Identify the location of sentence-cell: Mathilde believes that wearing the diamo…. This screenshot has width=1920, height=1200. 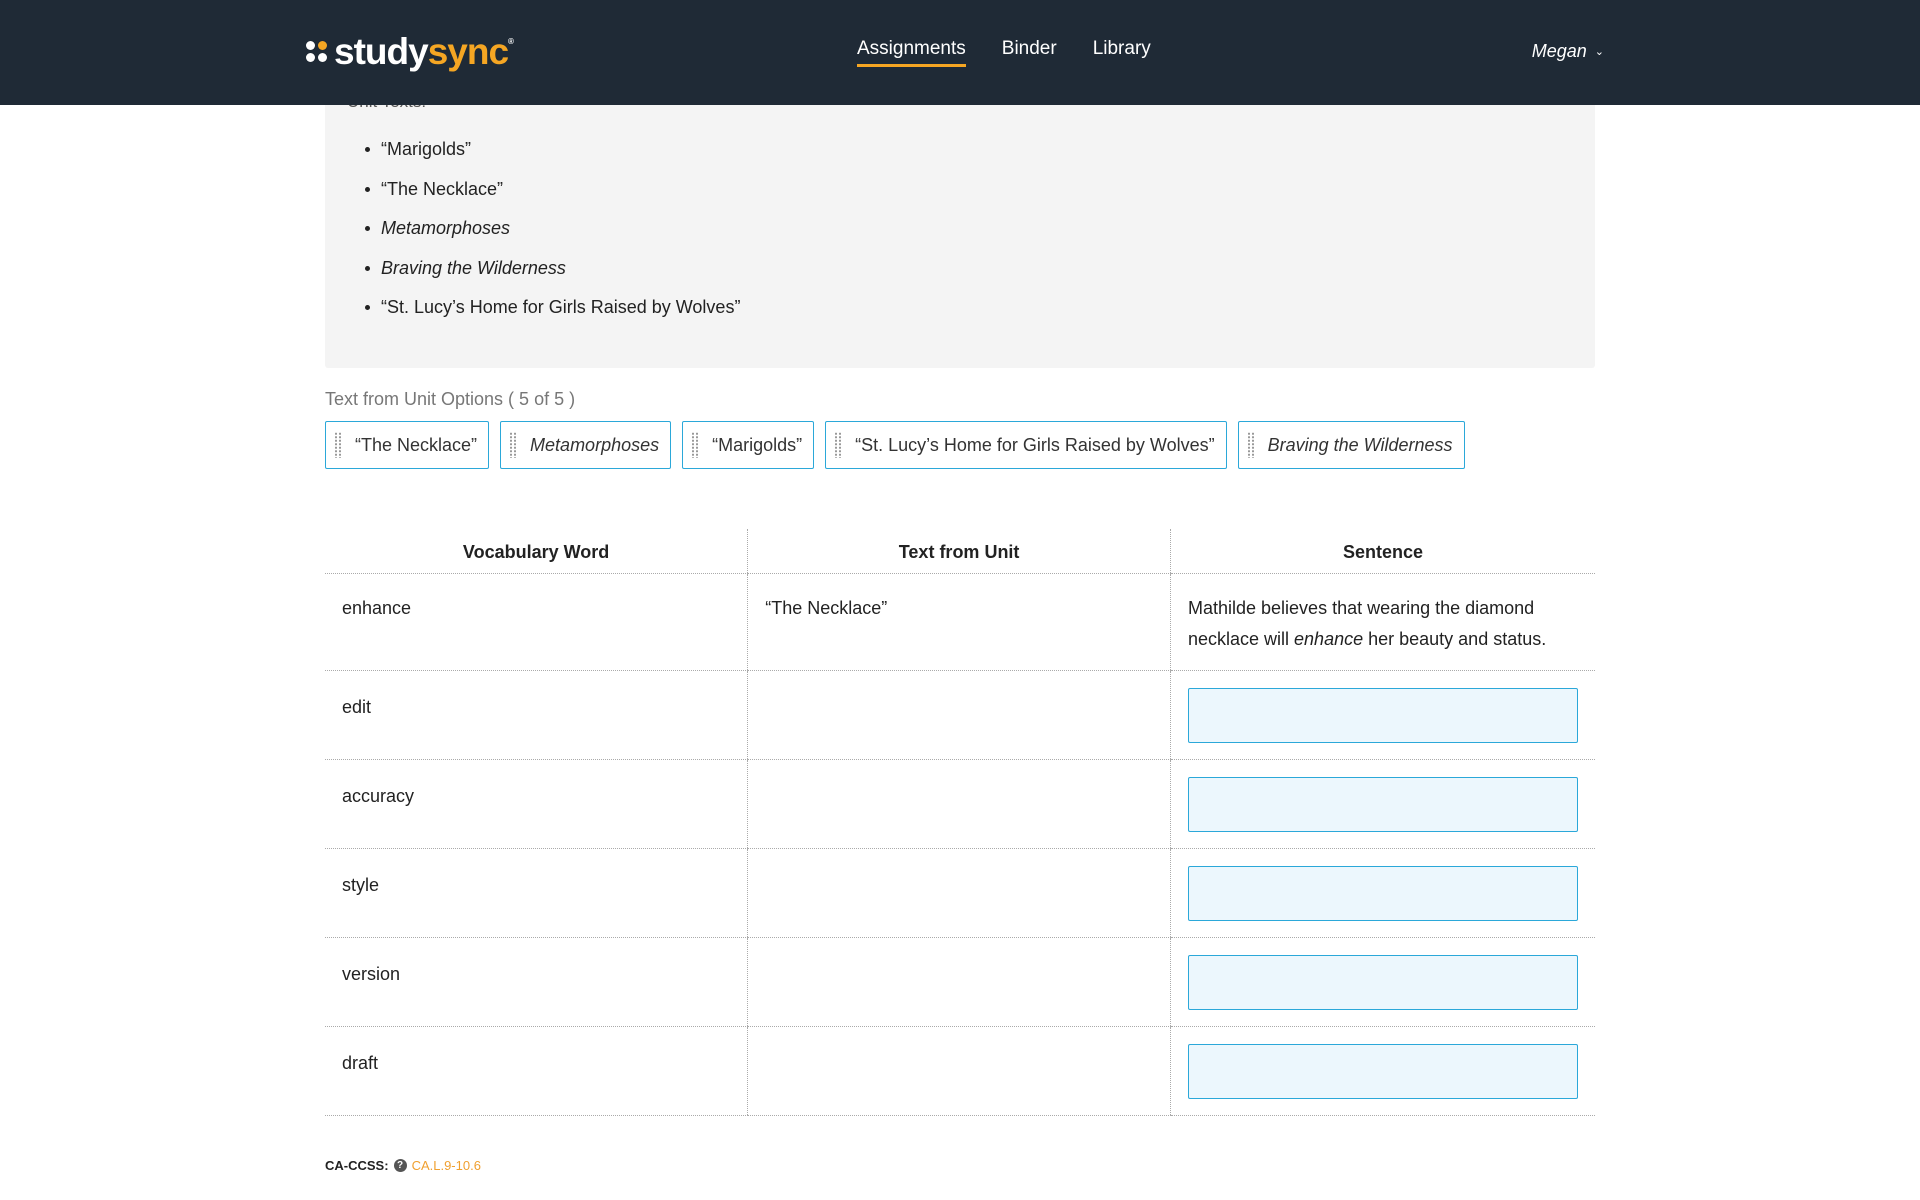
(1382, 622).